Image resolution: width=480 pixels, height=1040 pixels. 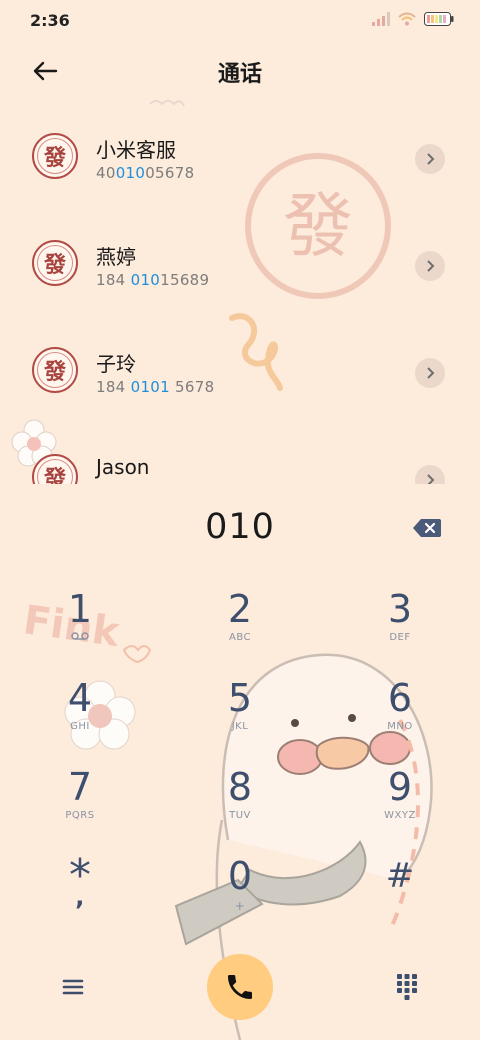 I want to click on backspace-button, so click(x=427, y=528).